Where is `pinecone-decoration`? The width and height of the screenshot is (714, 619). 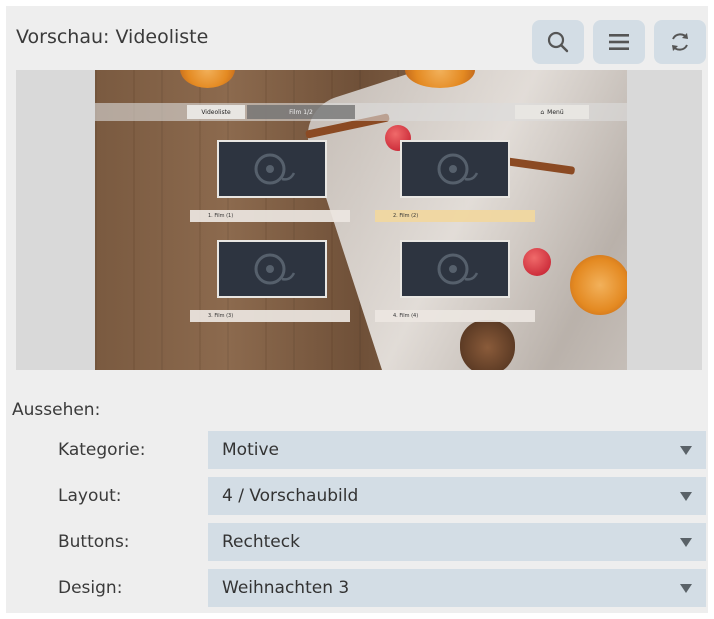 pinecone-decoration is located at coordinates (487, 345).